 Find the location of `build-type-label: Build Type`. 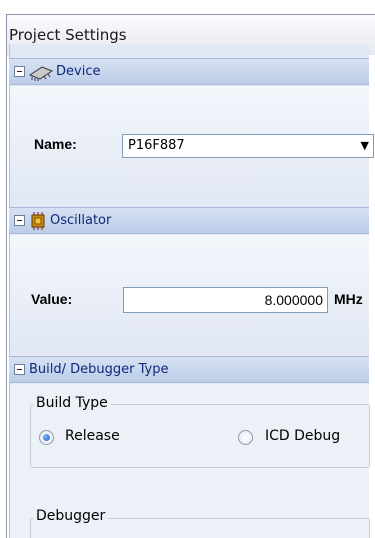

build-type-label: Build Type is located at coordinates (72, 403).